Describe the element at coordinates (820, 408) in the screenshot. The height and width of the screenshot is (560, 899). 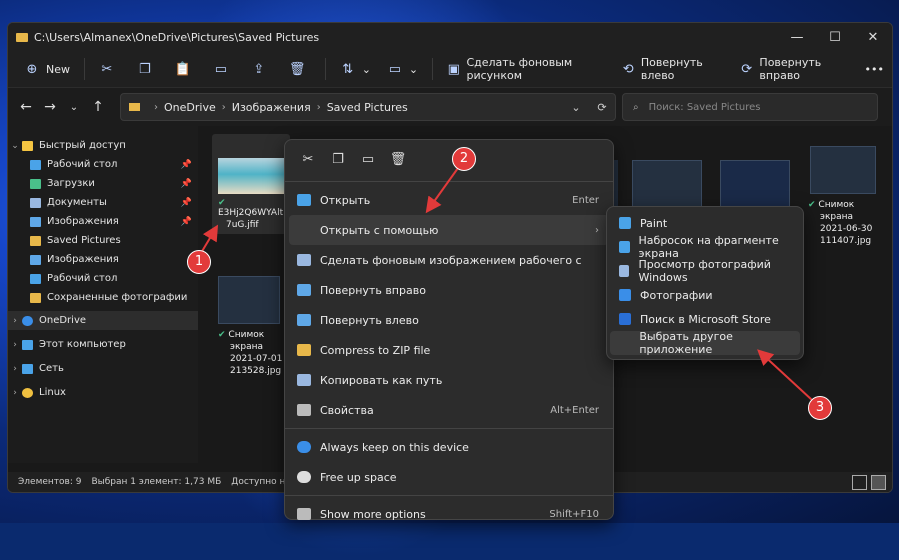
I see `step-badge-3: 3` at that location.